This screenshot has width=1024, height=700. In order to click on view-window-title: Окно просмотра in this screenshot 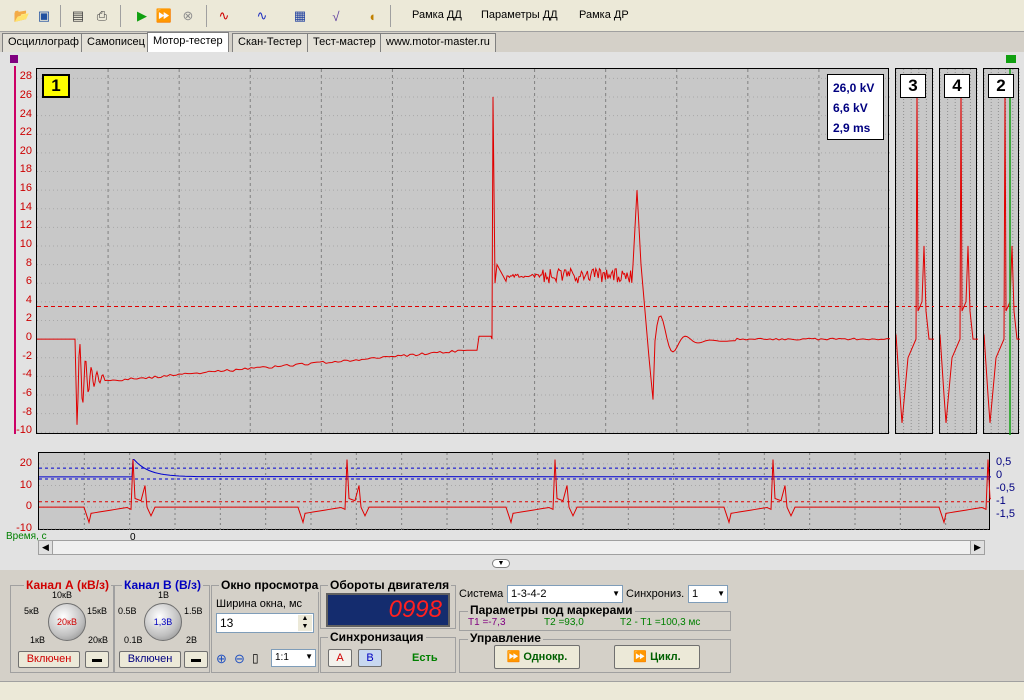, I will do `click(269, 585)`.